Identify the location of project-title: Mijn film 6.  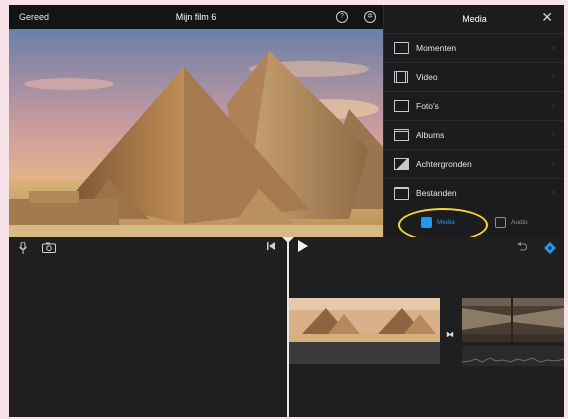
(196, 17).